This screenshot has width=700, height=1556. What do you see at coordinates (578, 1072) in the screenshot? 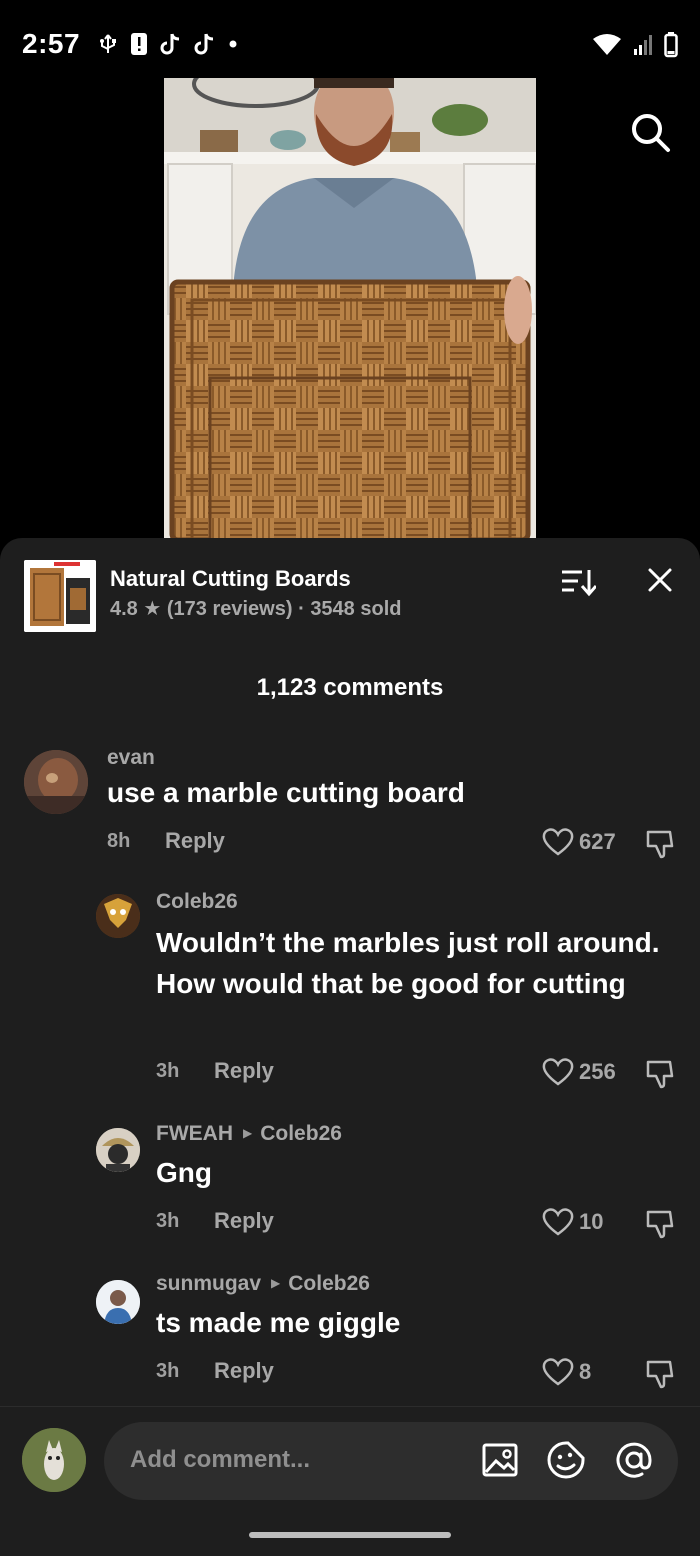
I see `like-button: 256` at bounding box center [578, 1072].